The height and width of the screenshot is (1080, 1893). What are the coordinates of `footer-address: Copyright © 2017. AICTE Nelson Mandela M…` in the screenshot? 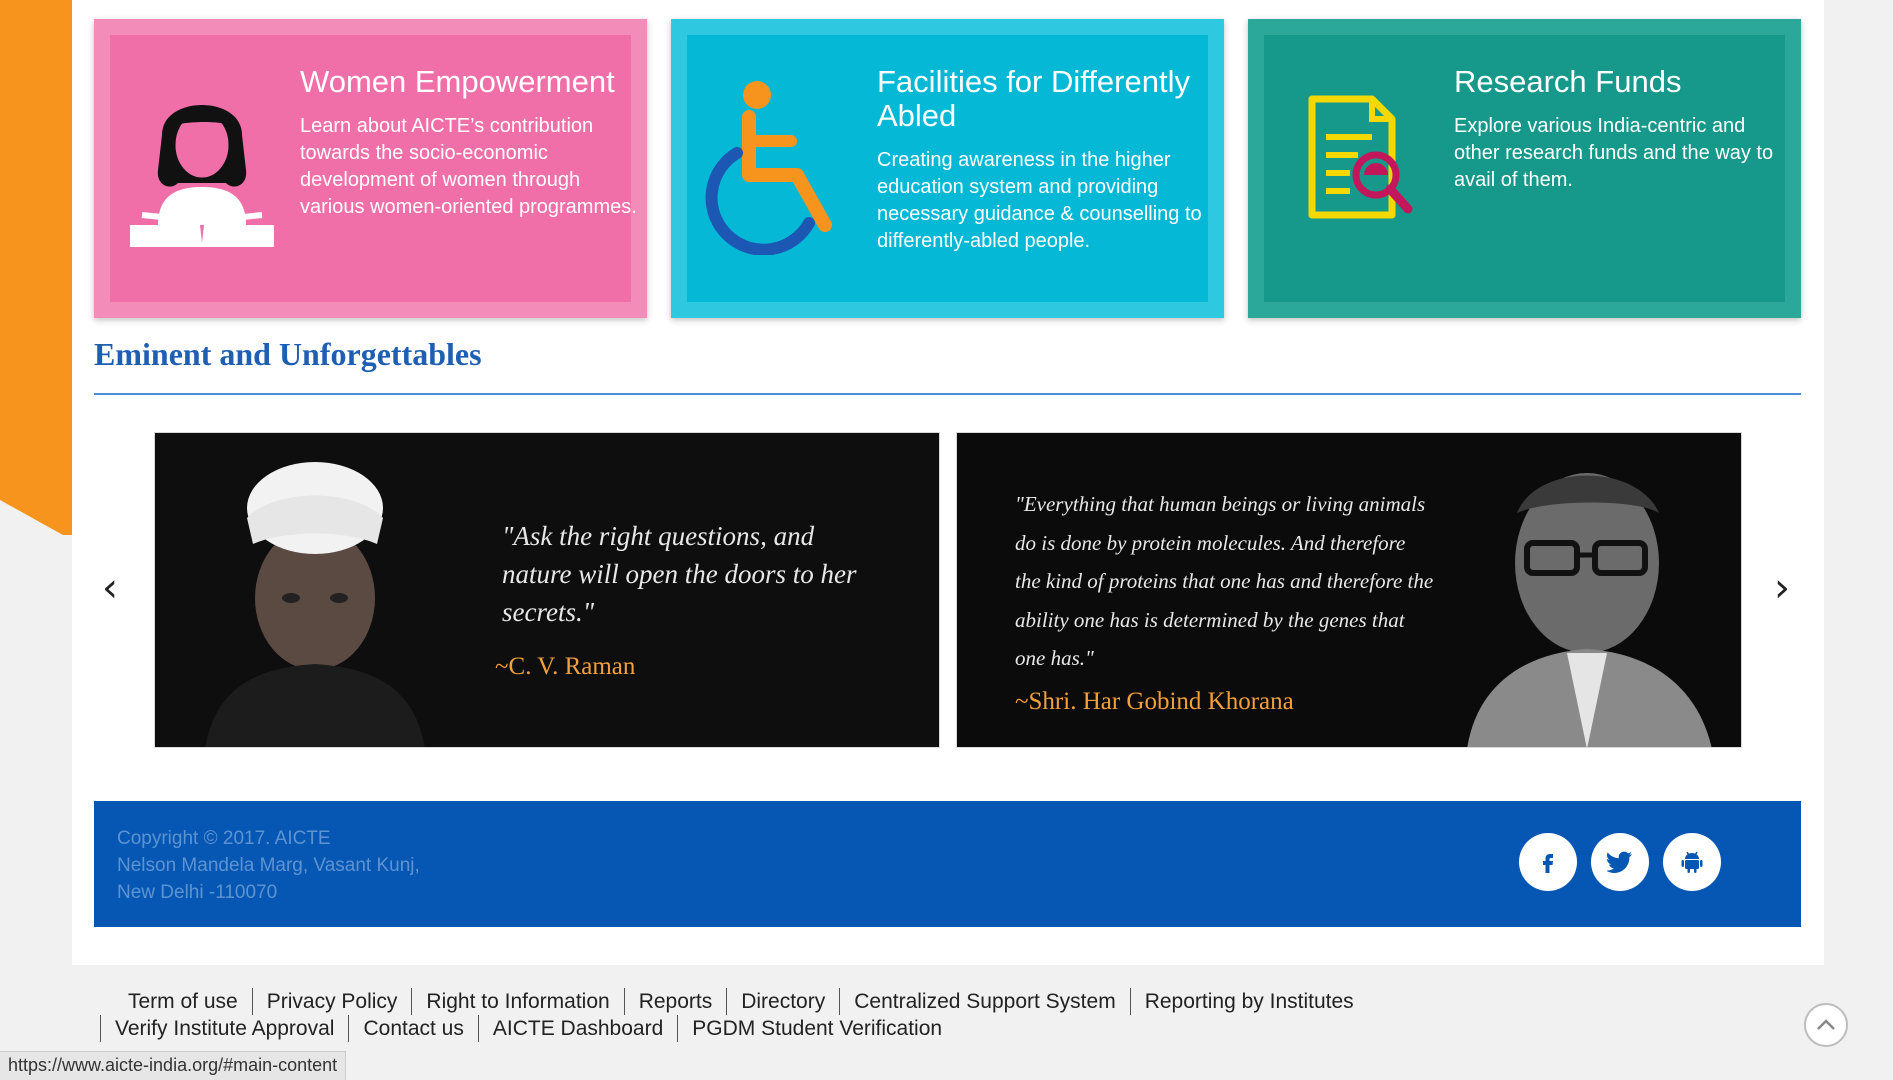 It's located at (268, 865).